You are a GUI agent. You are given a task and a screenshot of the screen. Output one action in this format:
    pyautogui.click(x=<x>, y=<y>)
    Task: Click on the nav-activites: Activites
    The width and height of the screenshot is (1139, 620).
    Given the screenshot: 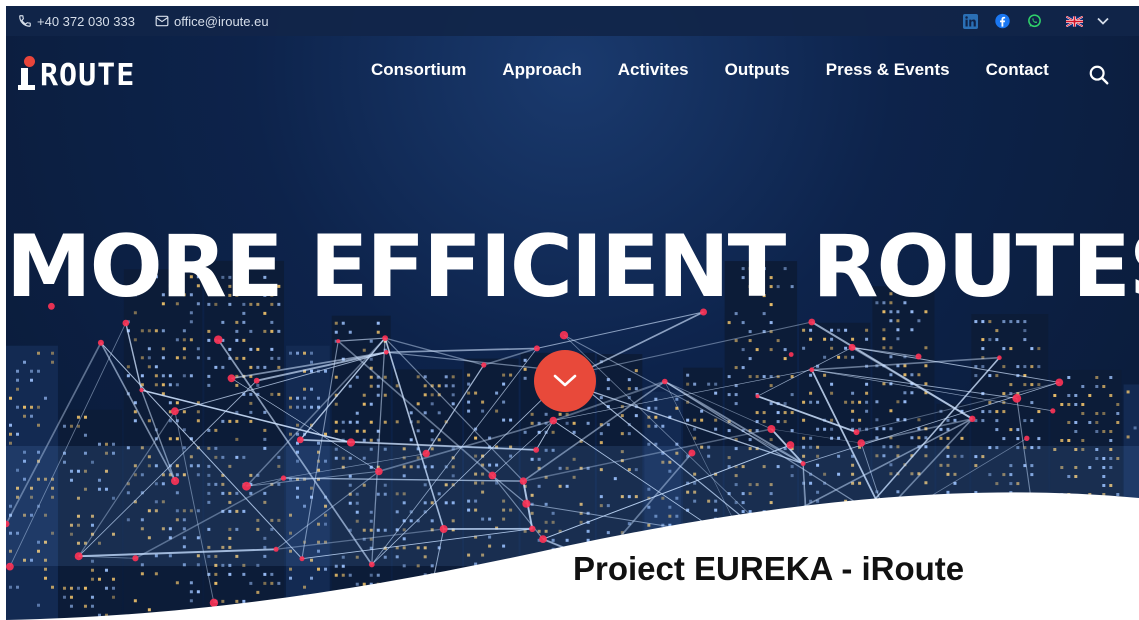 What is the action you would take?
    pyautogui.click(x=653, y=70)
    